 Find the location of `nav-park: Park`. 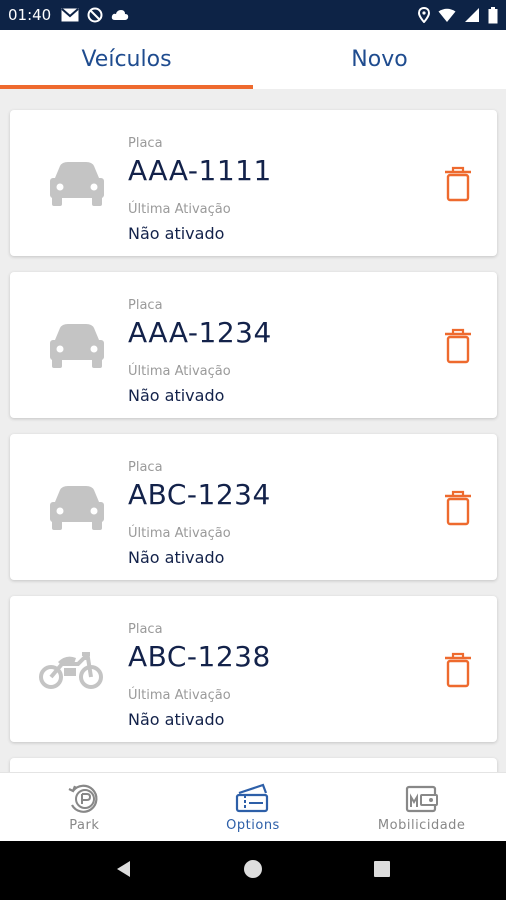

nav-park: Park is located at coordinates (84, 807).